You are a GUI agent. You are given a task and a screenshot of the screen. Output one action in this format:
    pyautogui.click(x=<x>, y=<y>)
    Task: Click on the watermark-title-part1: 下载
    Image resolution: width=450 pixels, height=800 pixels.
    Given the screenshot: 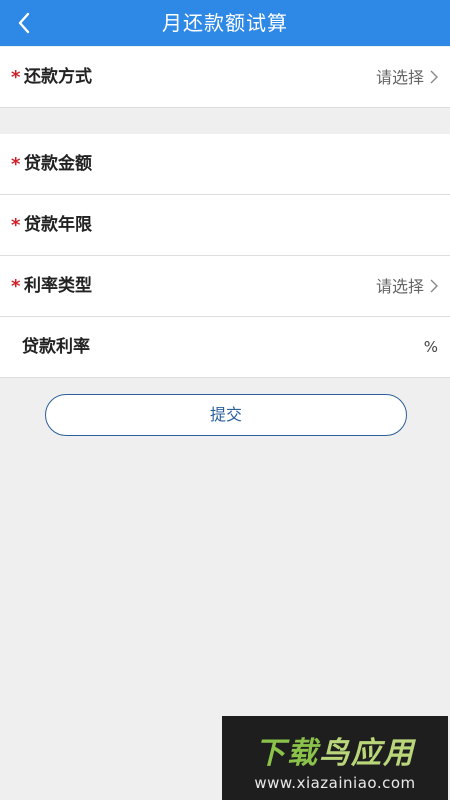 What is the action you would take?
    pyautogui.click(x=287, y=753)
    